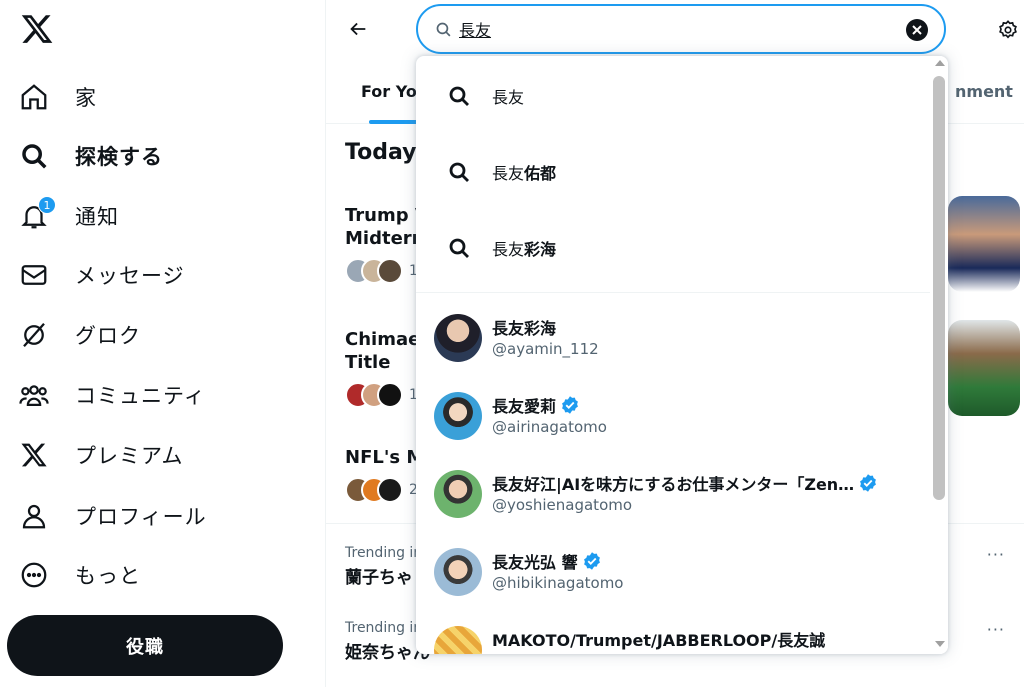 This screenshot has width=1024, height=687. Describe the element at coordinates (119, 157) in the screenshot. I see `nav-explore-label: 探検する` at that location.